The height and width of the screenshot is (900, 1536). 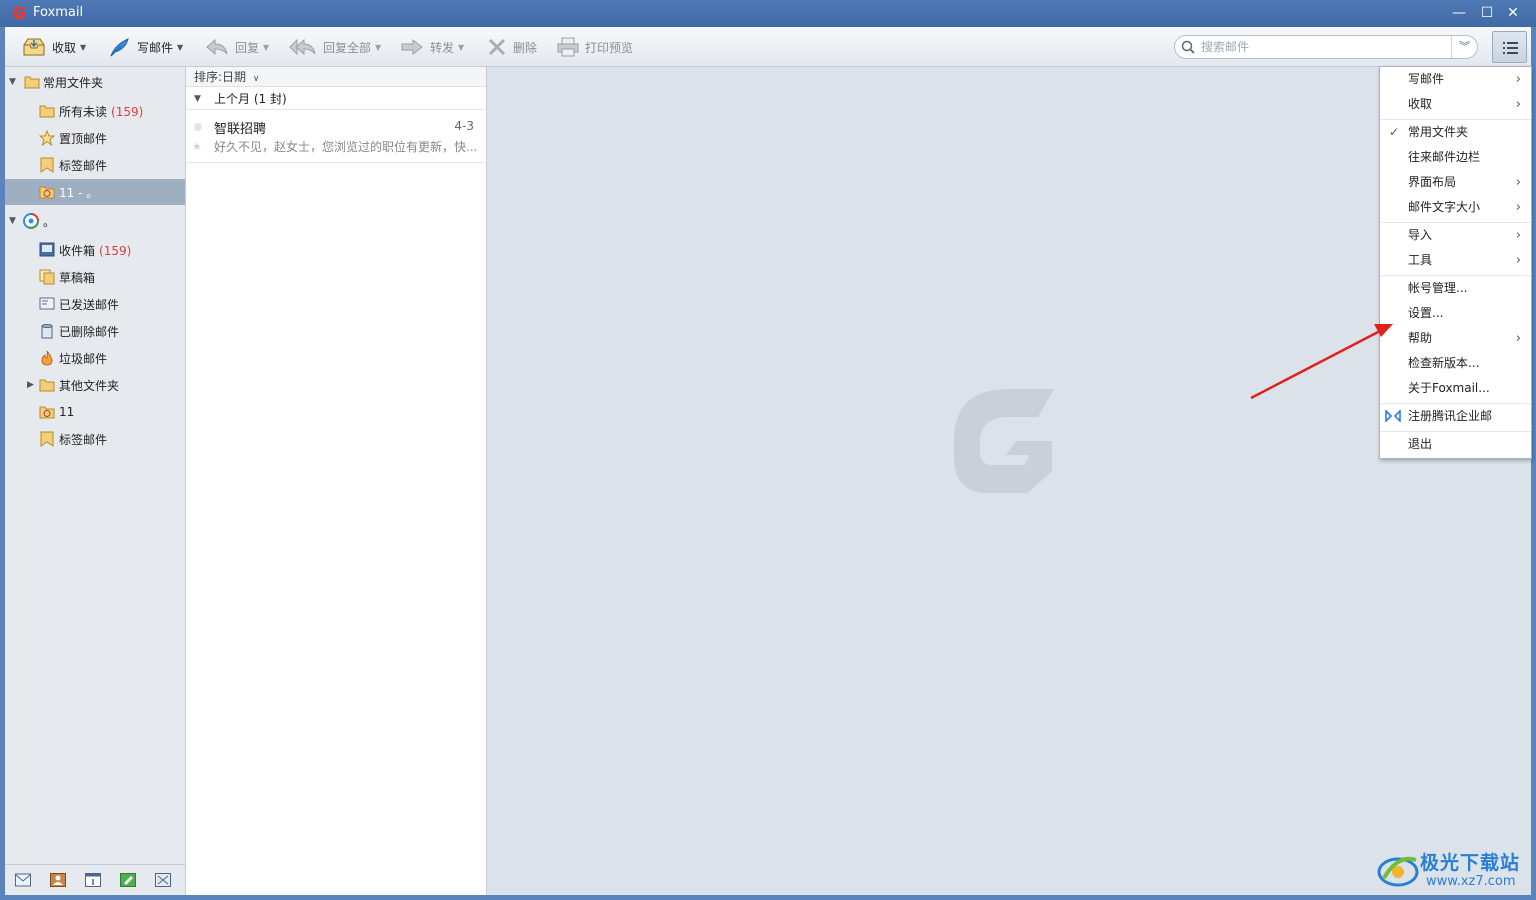 What do you see at coordinates (128, 880) in the screenshot?
I see `notes-module-icon` at bounding box center [128, 880].